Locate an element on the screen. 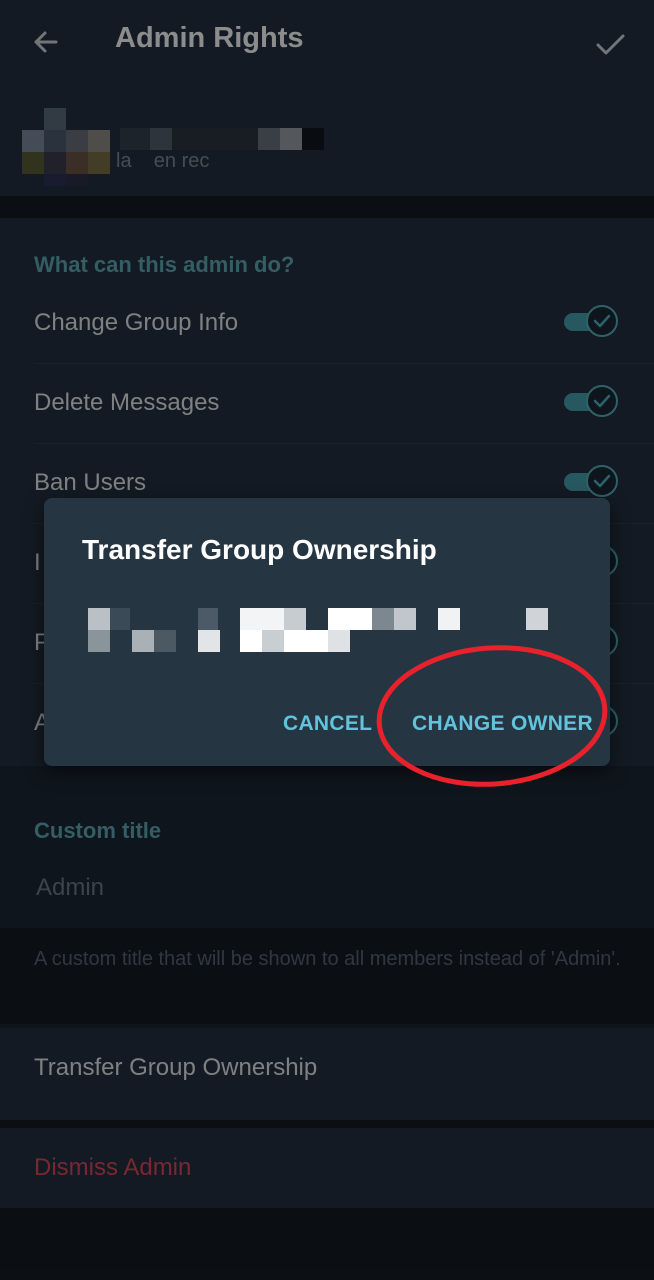 The width and height of the screenshot is (654, 1280). highlight-circle-annotation is located at coordinates (492, 716).